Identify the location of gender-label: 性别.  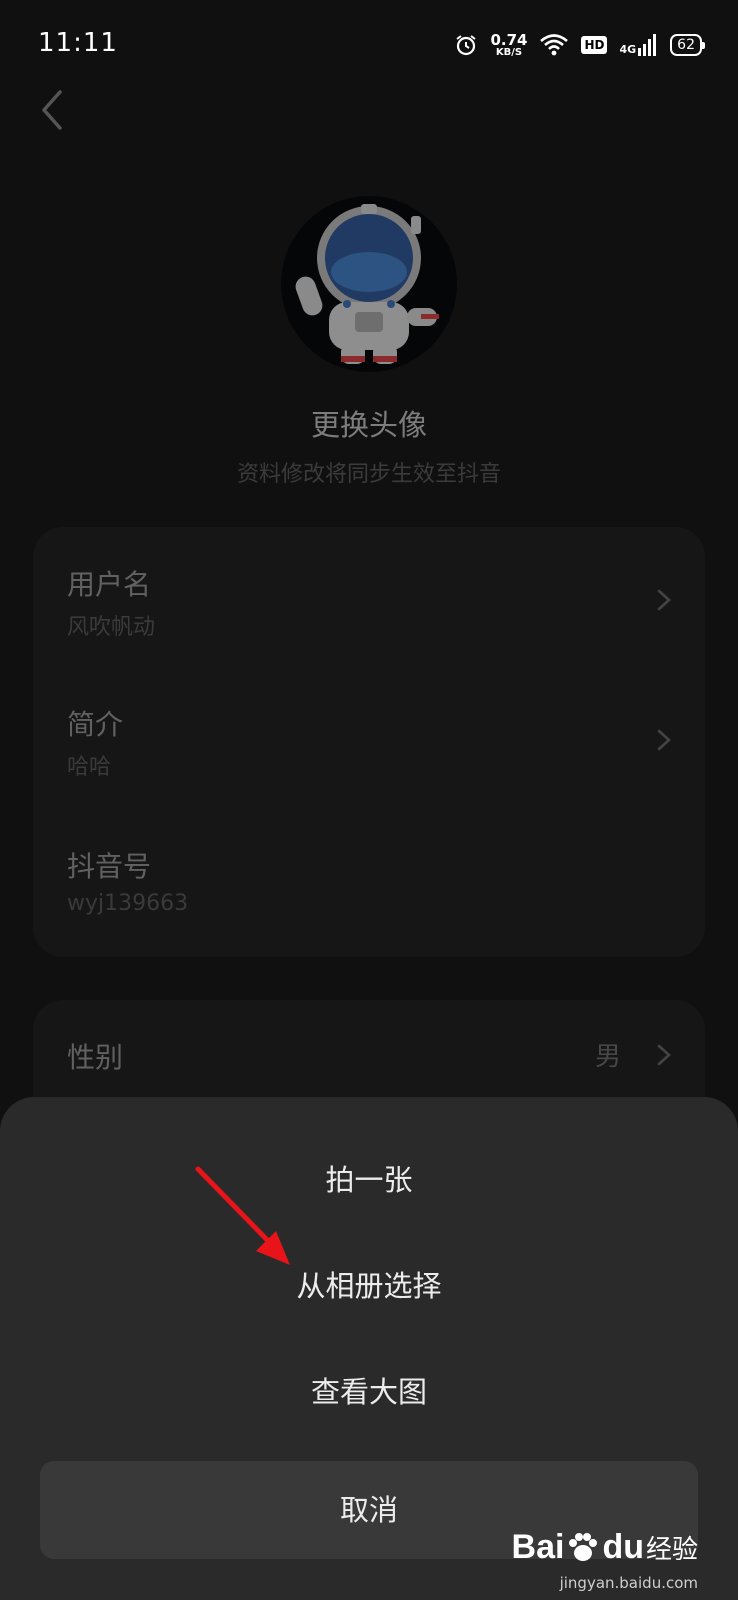
(95, 1057).